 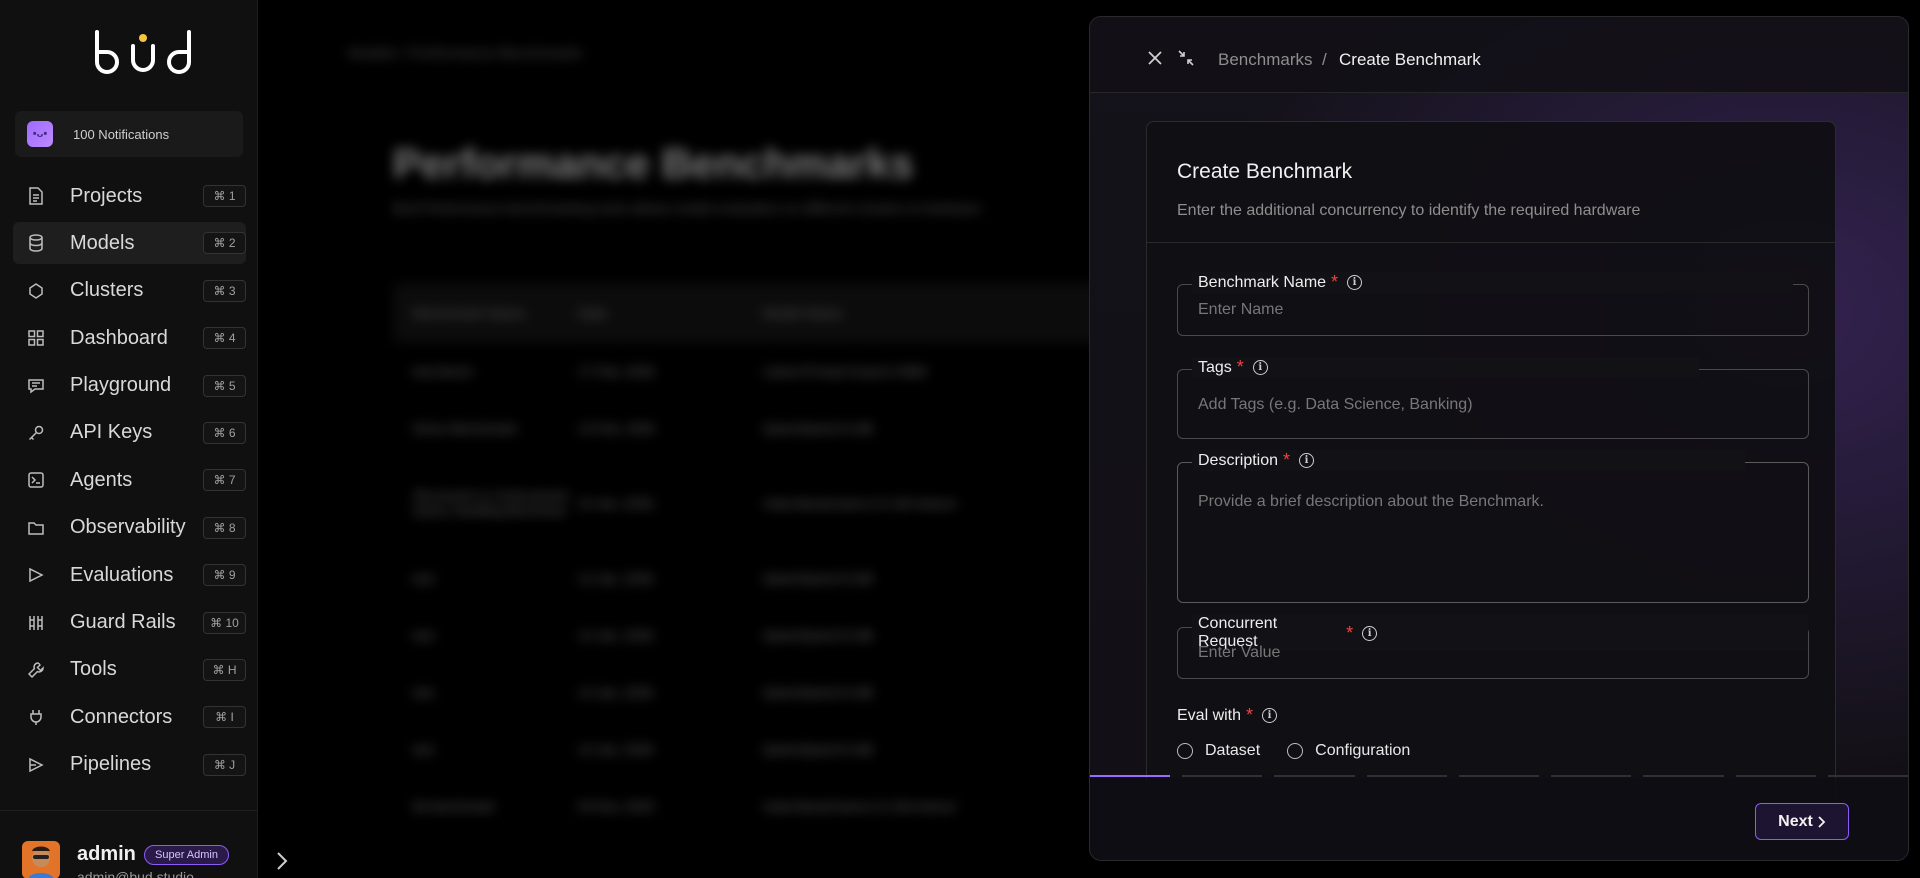 I want to click on shortcut-badge: ⌘ I, so click(x=224, y=717).